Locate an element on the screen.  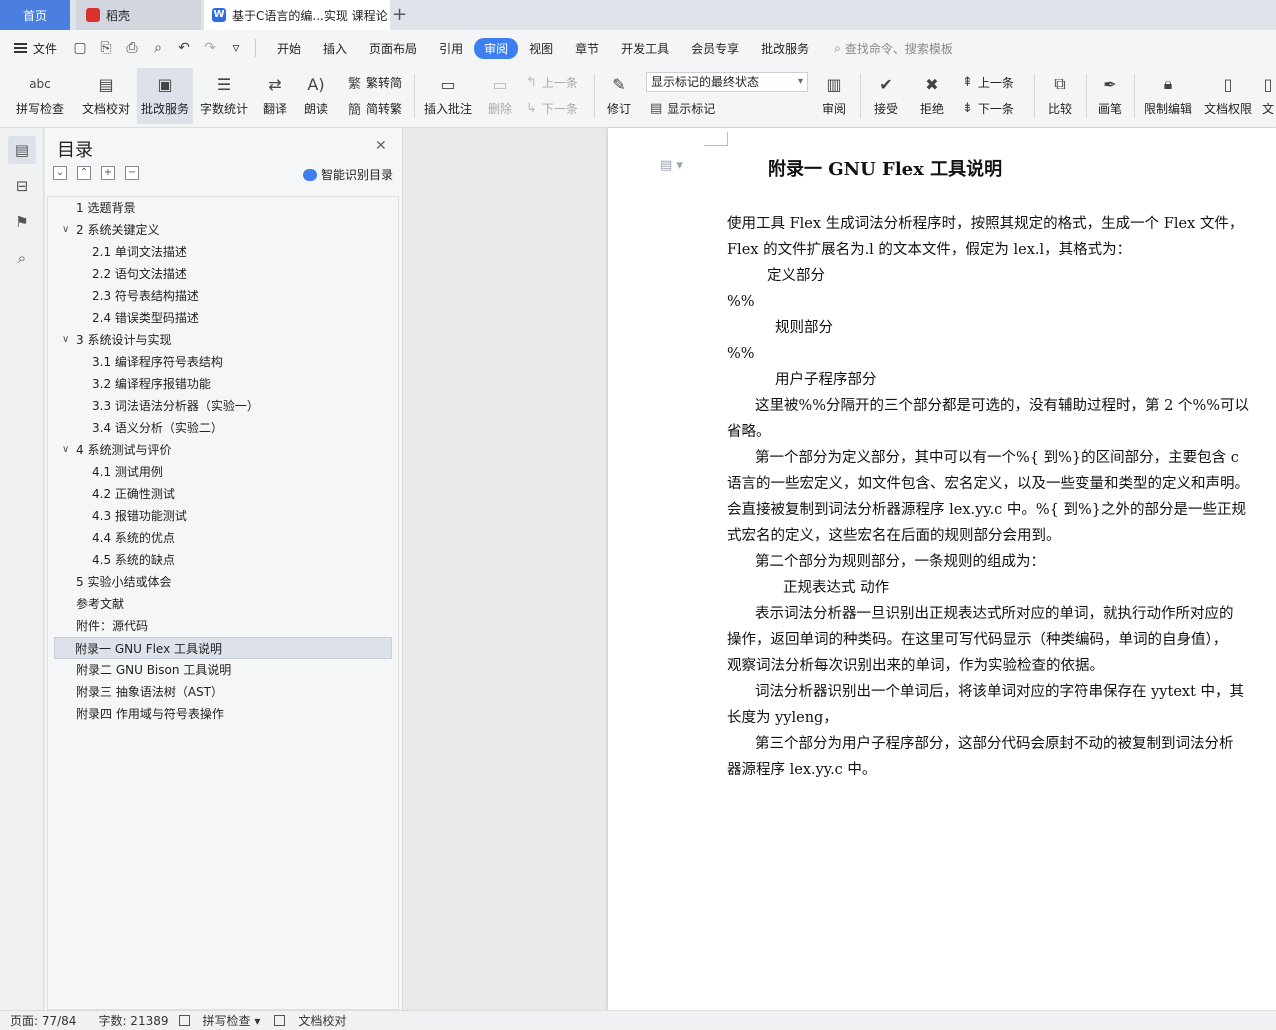
next-change-button: ⇟ 下一条 is located at coordinates (988, 108).